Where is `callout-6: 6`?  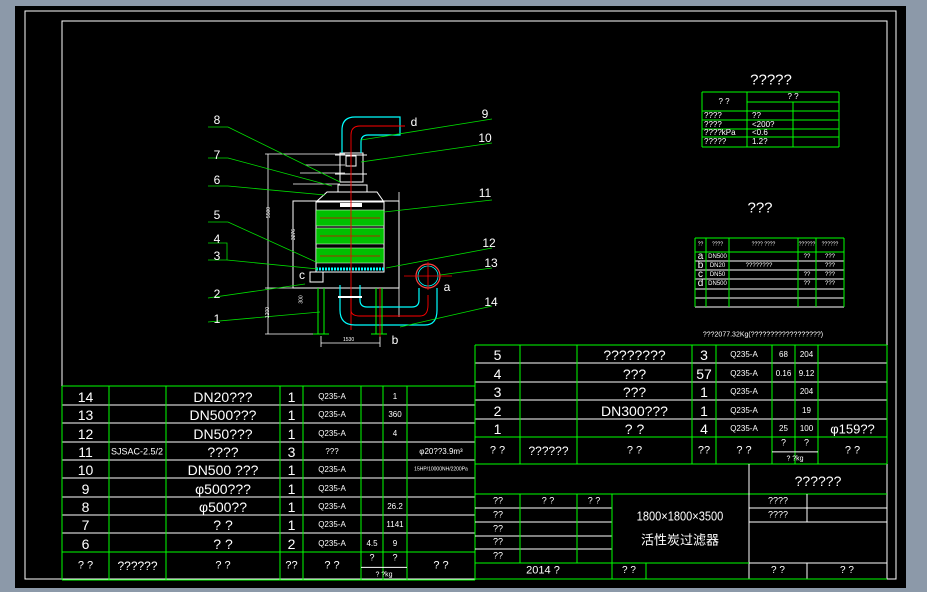 callout-6: 6 is located at coordinates (217, 180).